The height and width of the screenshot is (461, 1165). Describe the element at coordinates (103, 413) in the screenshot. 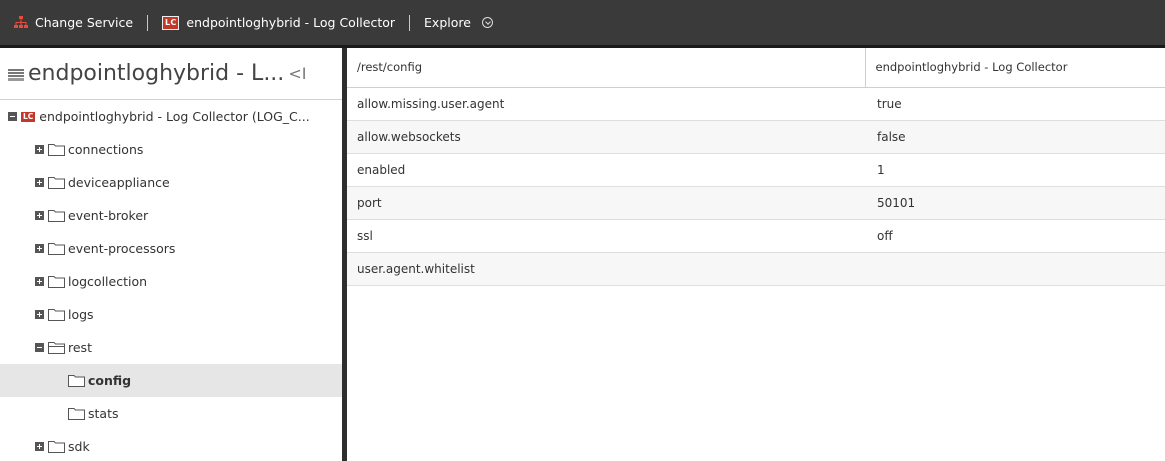

I see `tree-item-label: stats` at that location.